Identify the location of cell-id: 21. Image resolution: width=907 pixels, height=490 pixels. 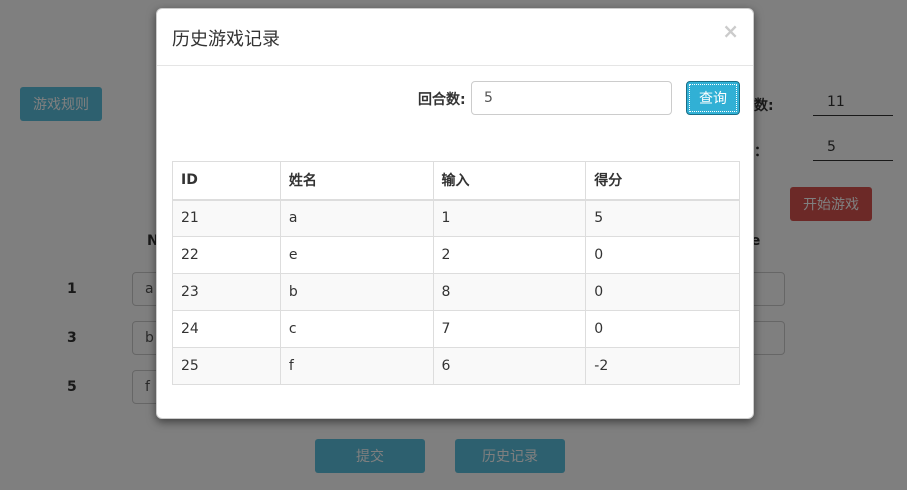
(226, 218).